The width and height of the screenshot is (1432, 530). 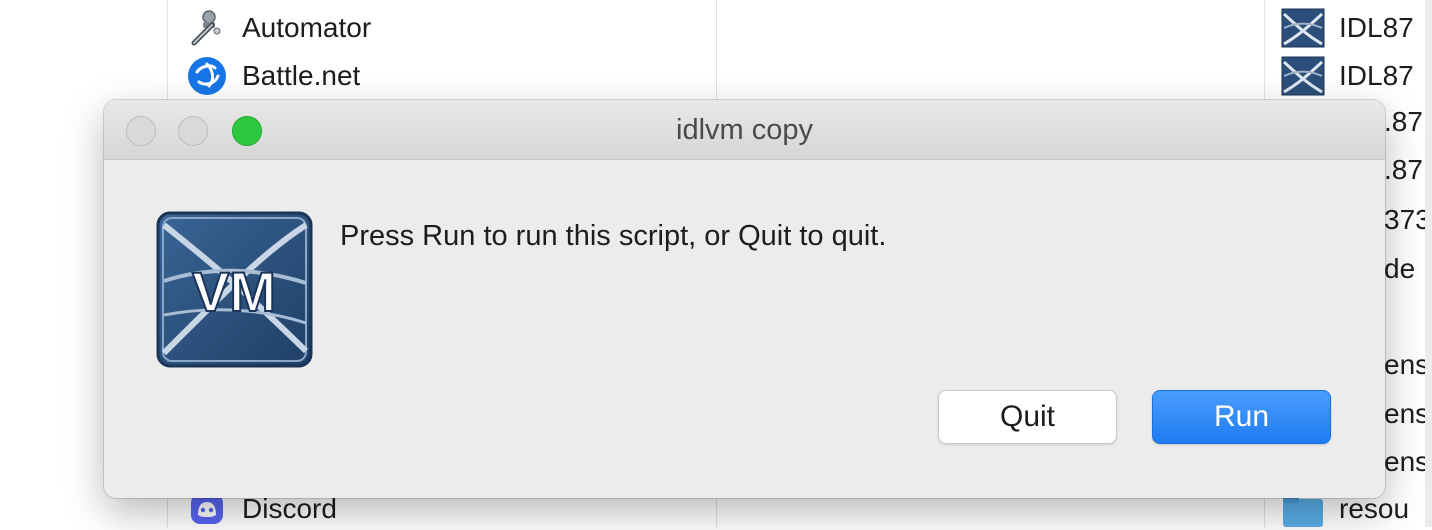 I want to click on file-item-label: de, so click(x=1400, y=268).